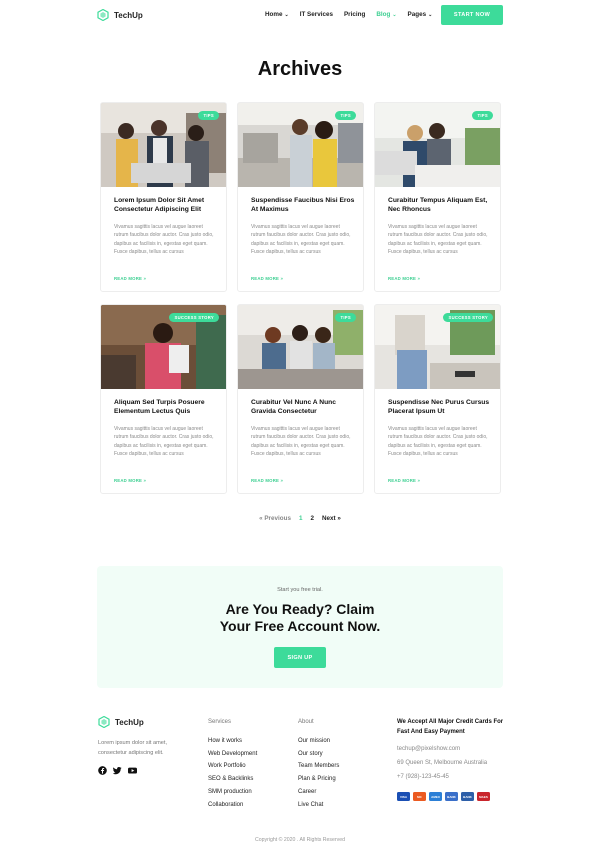 The height and width of the screenshot is (854, 600). Describe the element at coordinates (312, 518) in the screenshot. I see `pagination-page-2: 2` at that location.